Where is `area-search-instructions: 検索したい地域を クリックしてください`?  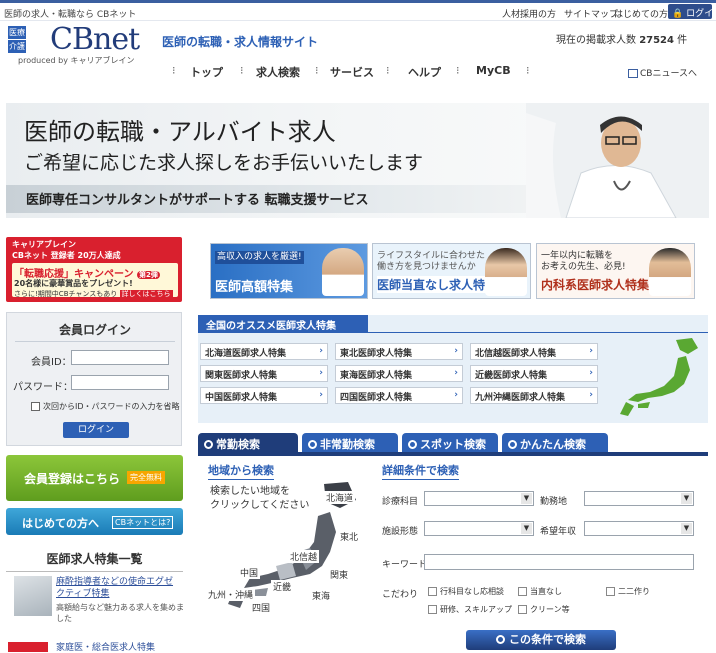
area-search-instructions: 検索したい地域を クリックしてください is located at coordinates (260, 498).